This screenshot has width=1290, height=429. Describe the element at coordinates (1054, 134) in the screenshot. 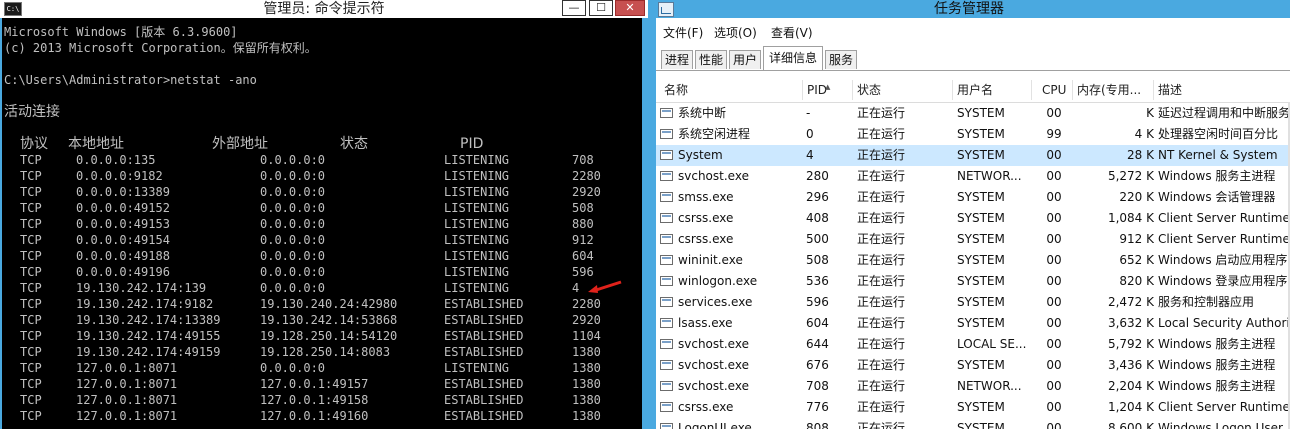

I see `process-cpu: 99` at that location.